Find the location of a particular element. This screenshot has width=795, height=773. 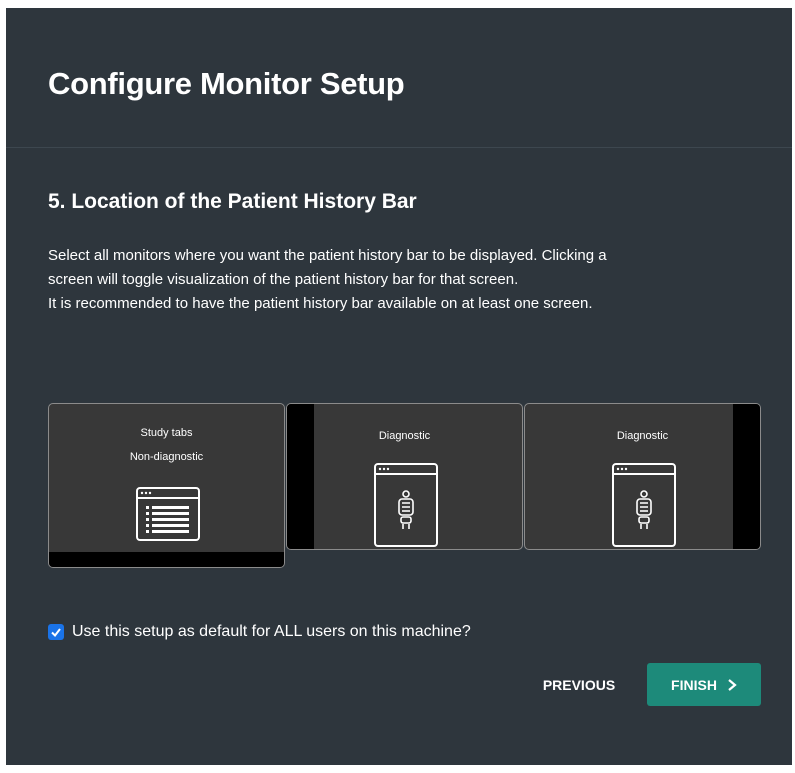

step-title: 5. Location of the Patient History Bar is located at coordinates (232, 201).